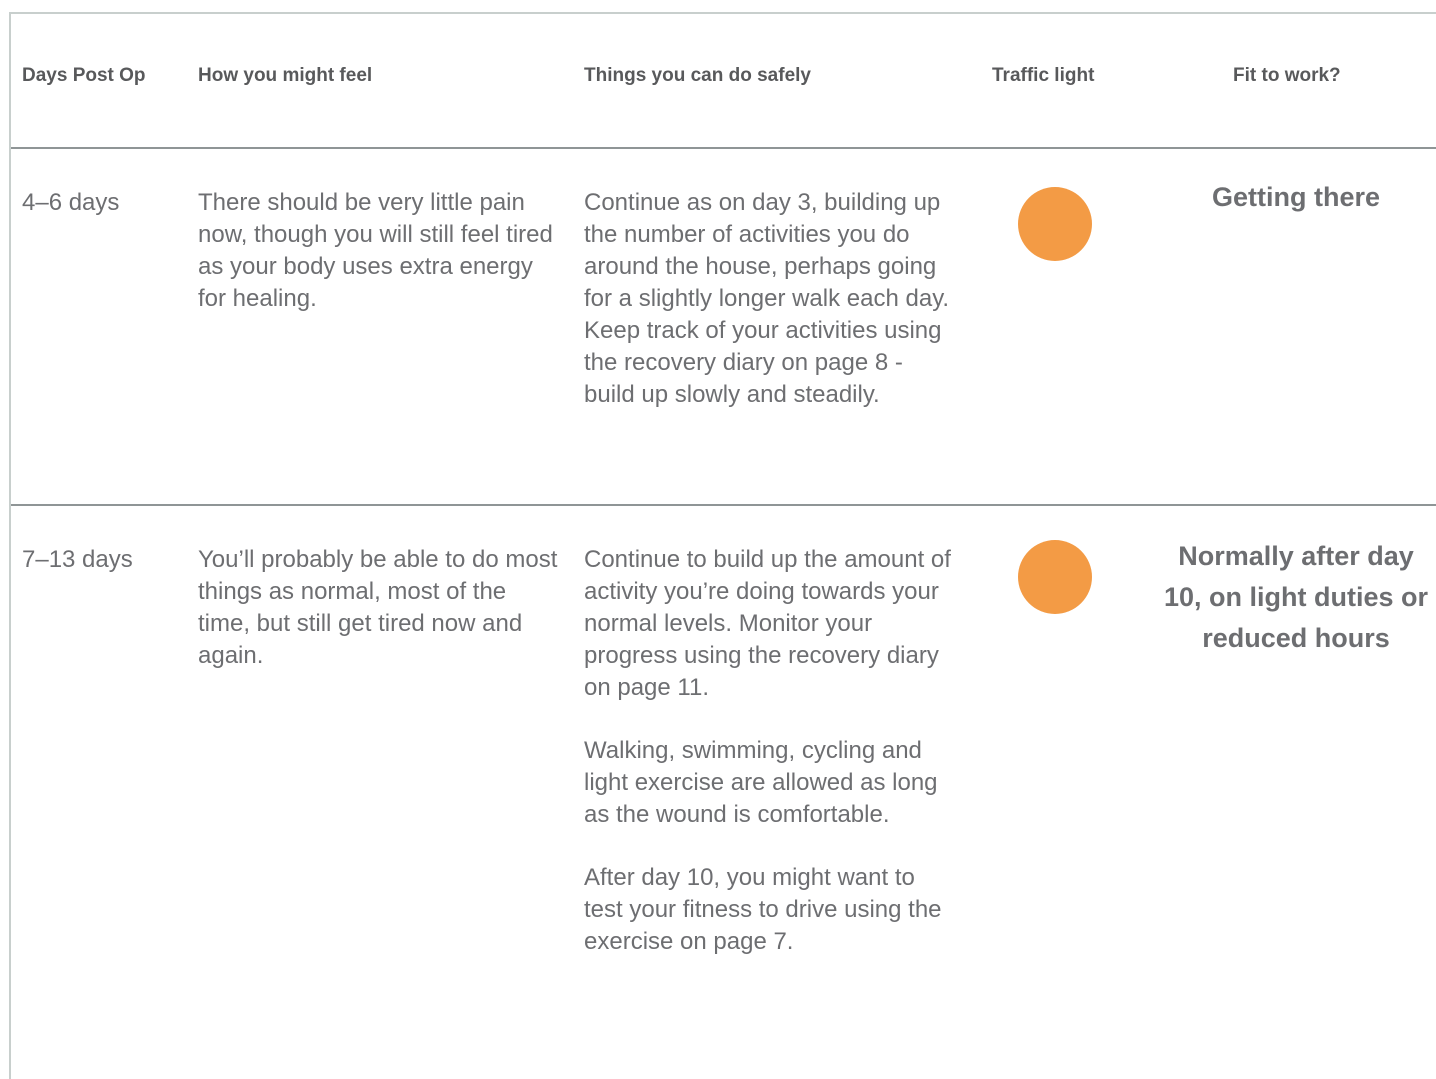 The height and width of the screenshot is (1079, 1436). What do you see at coordinates (71, 202) in the screenshot?
I see `days-cell: 4–6 days` at bounding box center [71, 202].